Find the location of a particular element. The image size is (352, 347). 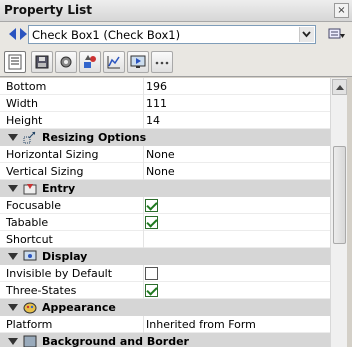

list-icon is located at coordinates (15, 62).